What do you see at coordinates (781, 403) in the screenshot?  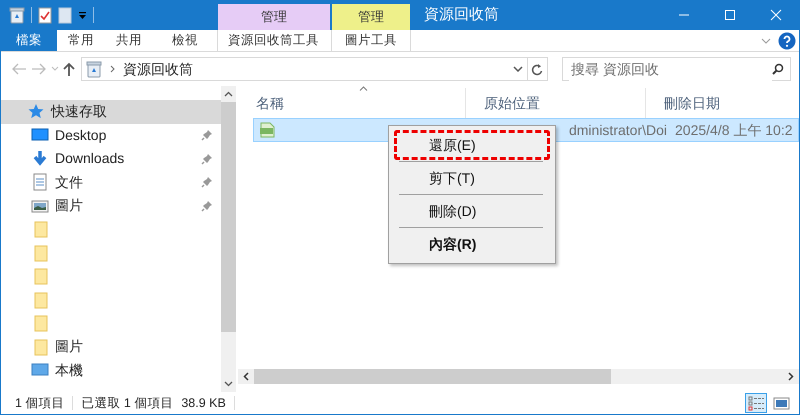 I see `thumbnails-view-icon` at bounding box center [781, 403].